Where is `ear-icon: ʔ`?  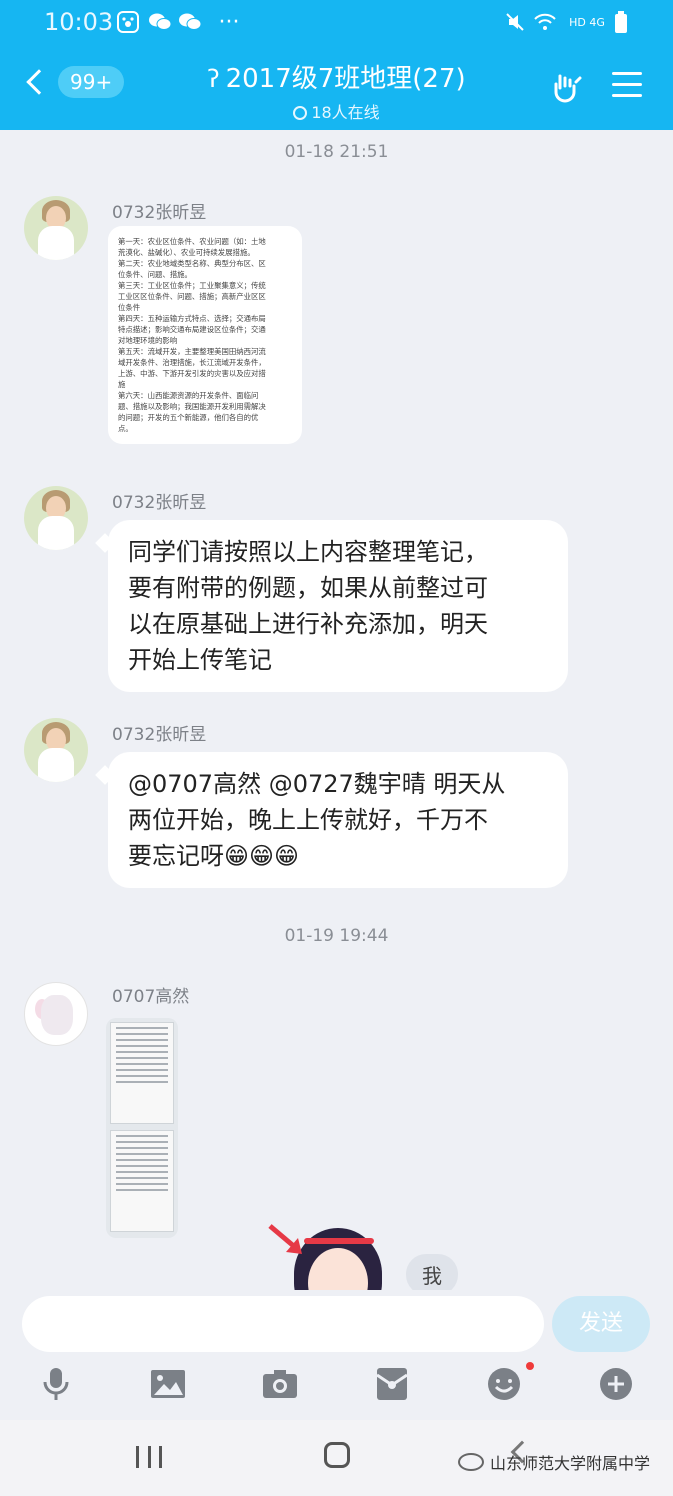
ear-icon: ʔ is located at coordinates (213, 79).